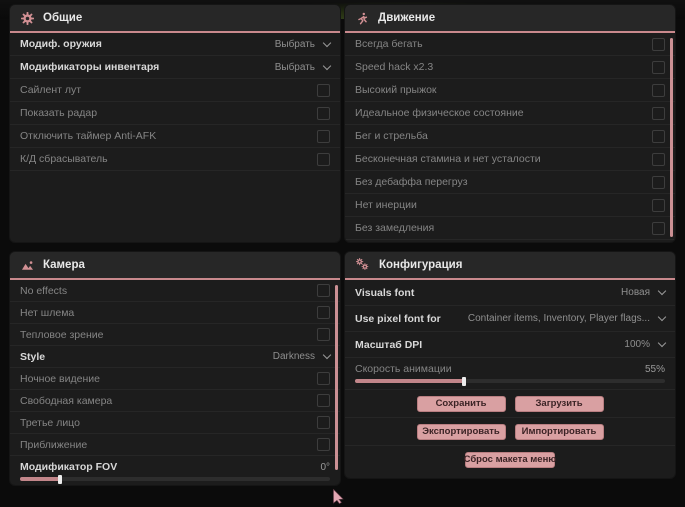 The height and width of the screenshot is (507, 685). I want to click on setting-label: Нет шлема, so click(47, 312).